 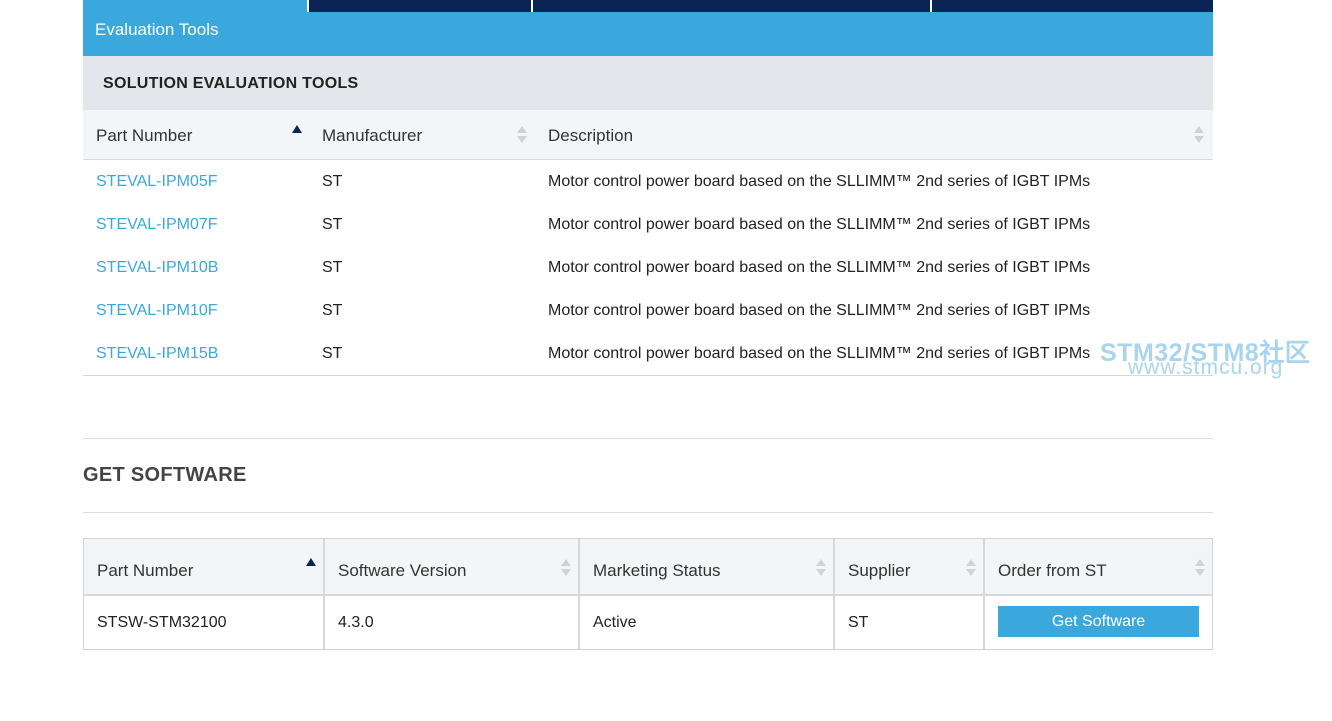 What do you see at coordinates (1052, 571) in the screenshot?
I see `col-order-from-st-label: Order from ST` at bounding box center [1052, 571].